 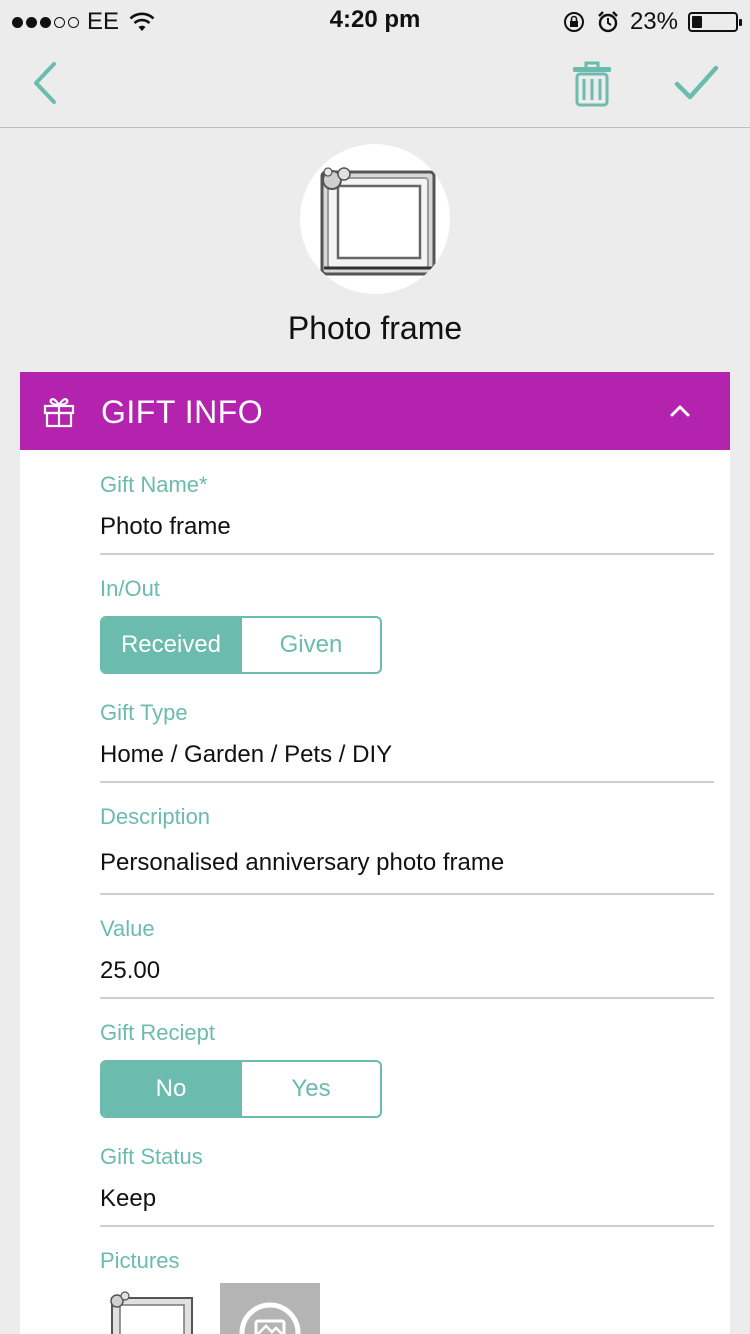 I want to click on gift-name-underline, so click(x=407, y=554).